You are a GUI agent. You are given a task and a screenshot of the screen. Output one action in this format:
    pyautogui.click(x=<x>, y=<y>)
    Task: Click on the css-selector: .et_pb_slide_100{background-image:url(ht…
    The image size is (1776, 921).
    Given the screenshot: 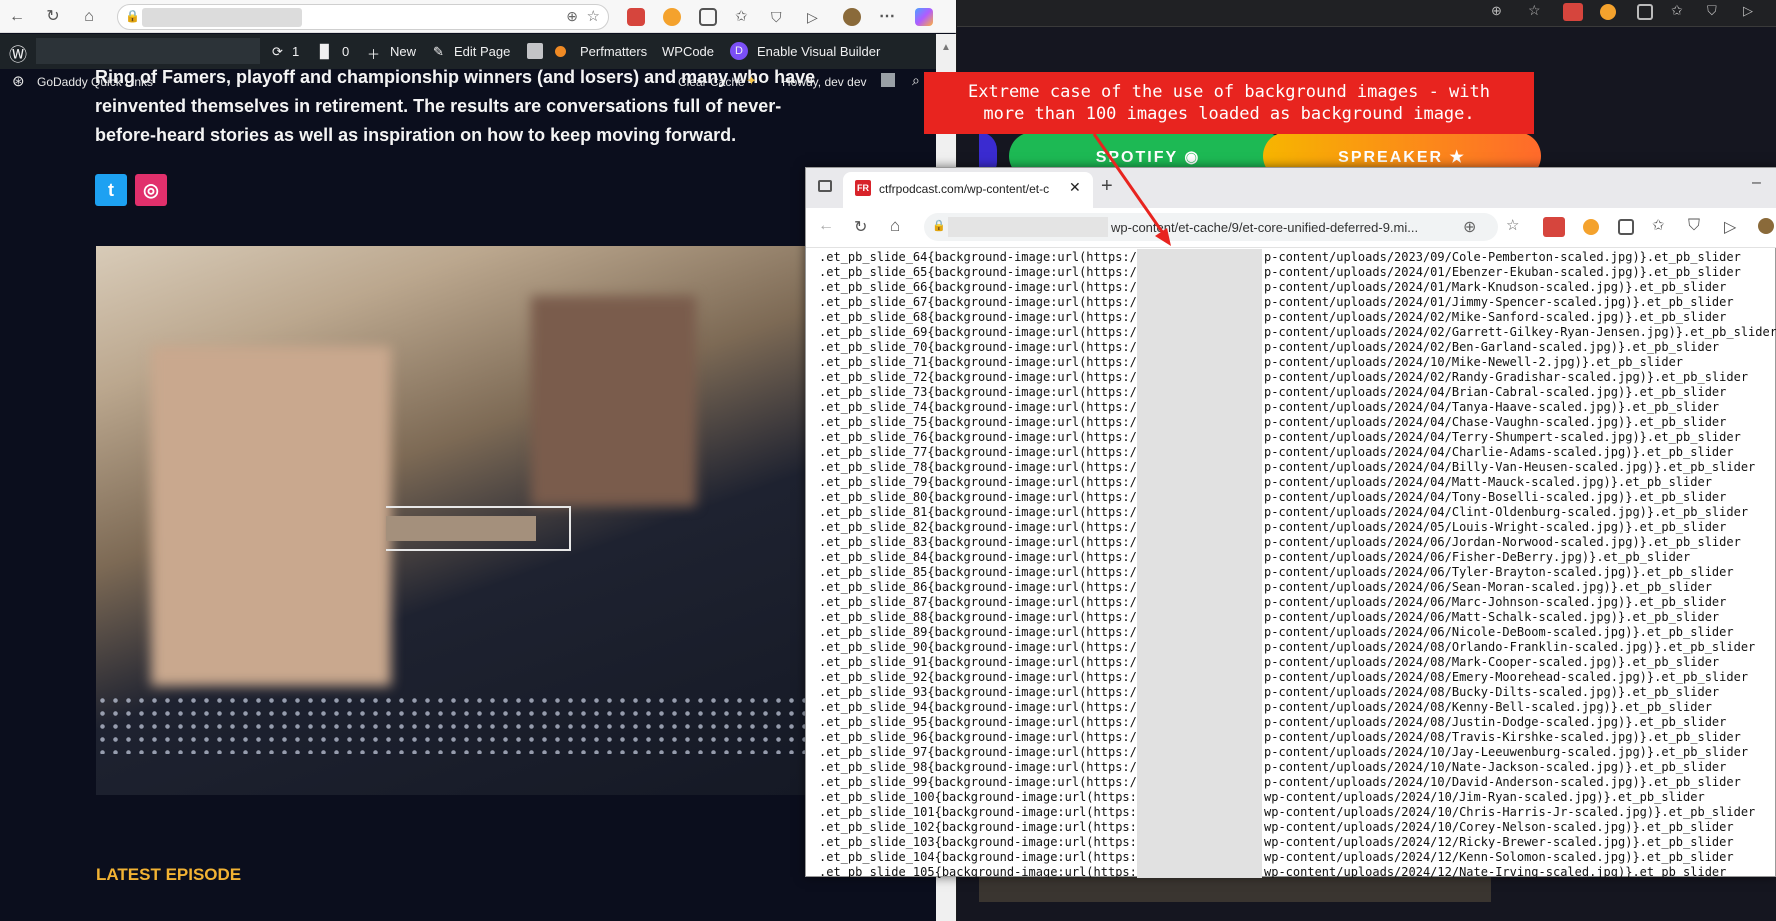 What is the action you would take?
    pyautogui.click(x=978, y=797)
    